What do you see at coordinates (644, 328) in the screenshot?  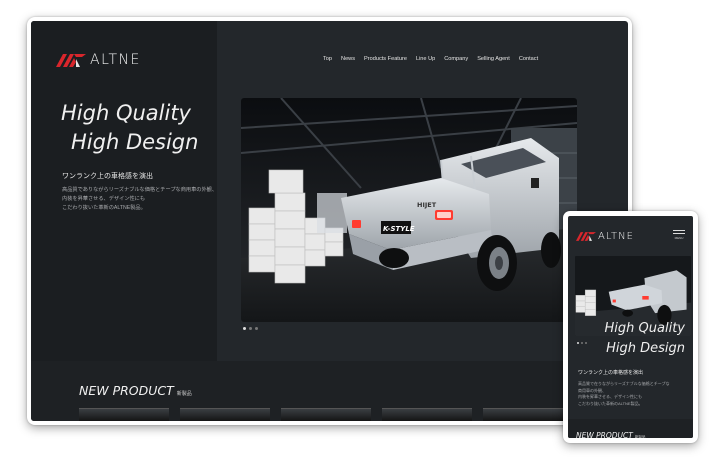 I see `mobile-headline-line-1: High Quality` at bounding box center [644, 328].